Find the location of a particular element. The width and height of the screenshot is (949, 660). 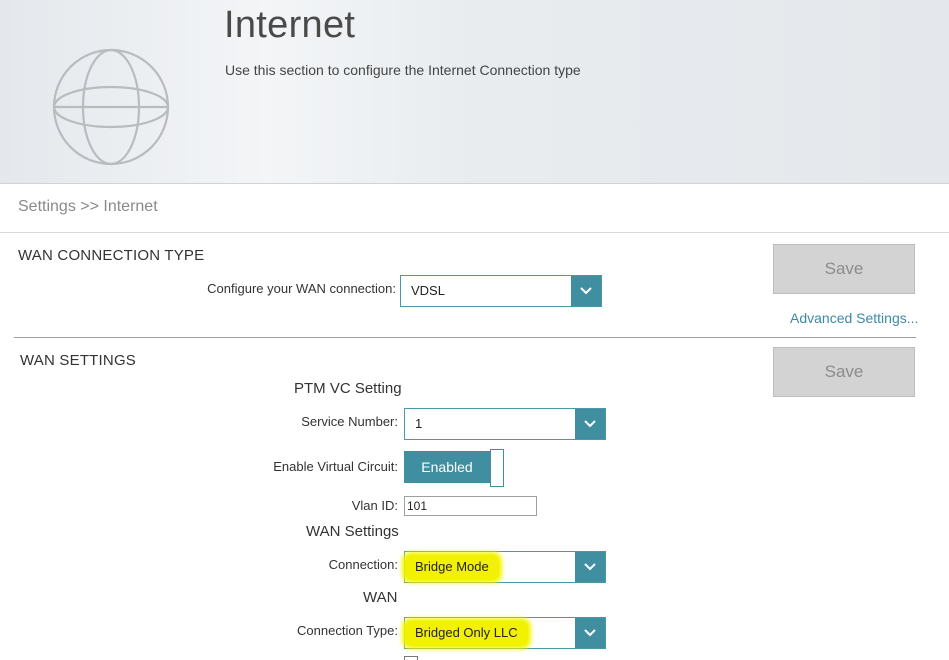

page-title: Internet is located at coordinates (290, 25).